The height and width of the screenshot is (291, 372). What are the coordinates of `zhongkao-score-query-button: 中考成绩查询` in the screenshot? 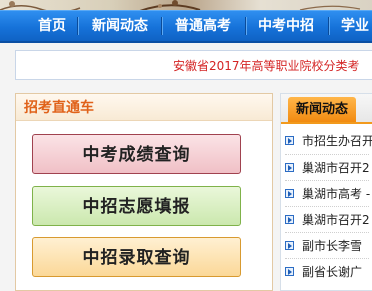 It's located at (136, 154).